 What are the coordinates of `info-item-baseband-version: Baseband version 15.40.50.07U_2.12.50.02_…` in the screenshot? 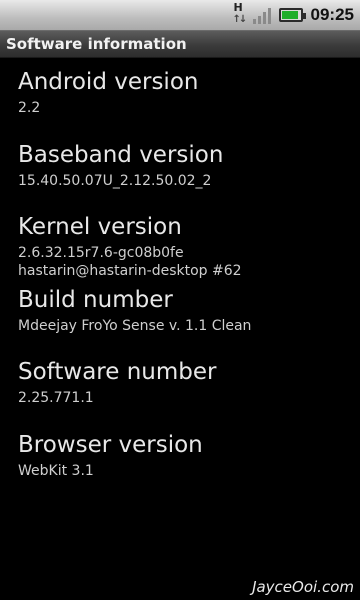 It's located at (183, 171).